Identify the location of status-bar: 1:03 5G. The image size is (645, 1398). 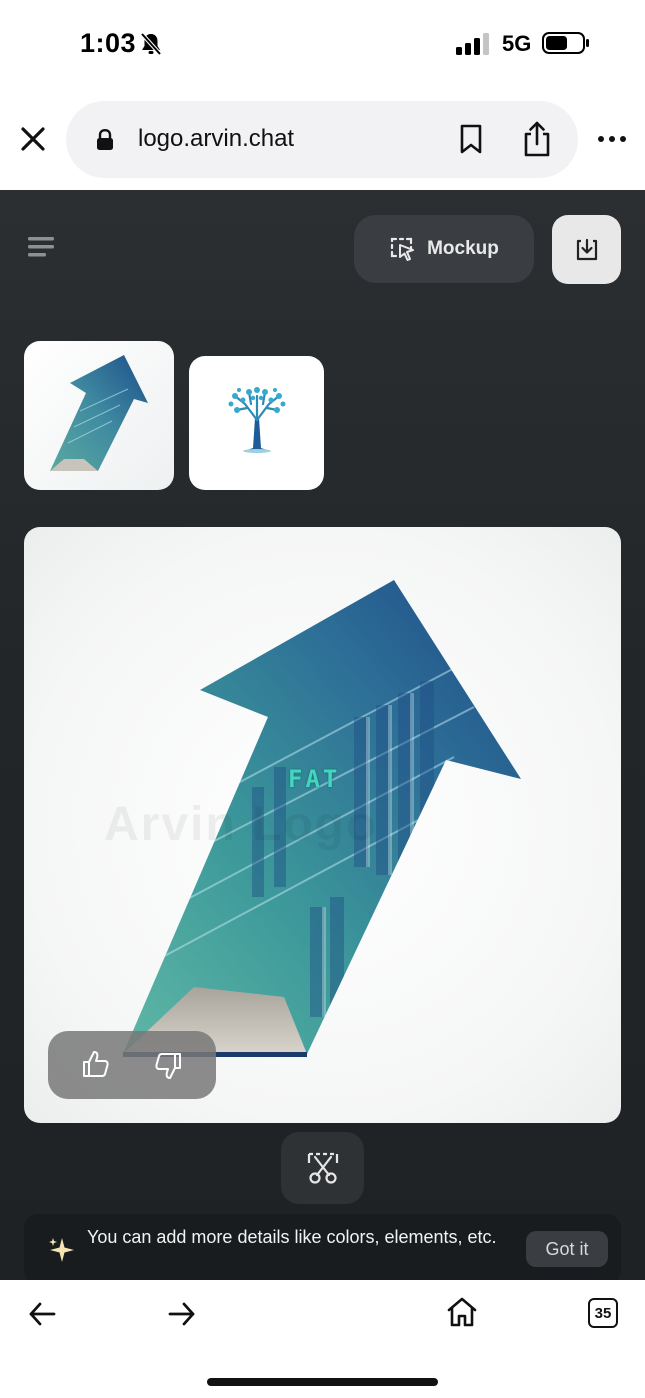
(322, 44).